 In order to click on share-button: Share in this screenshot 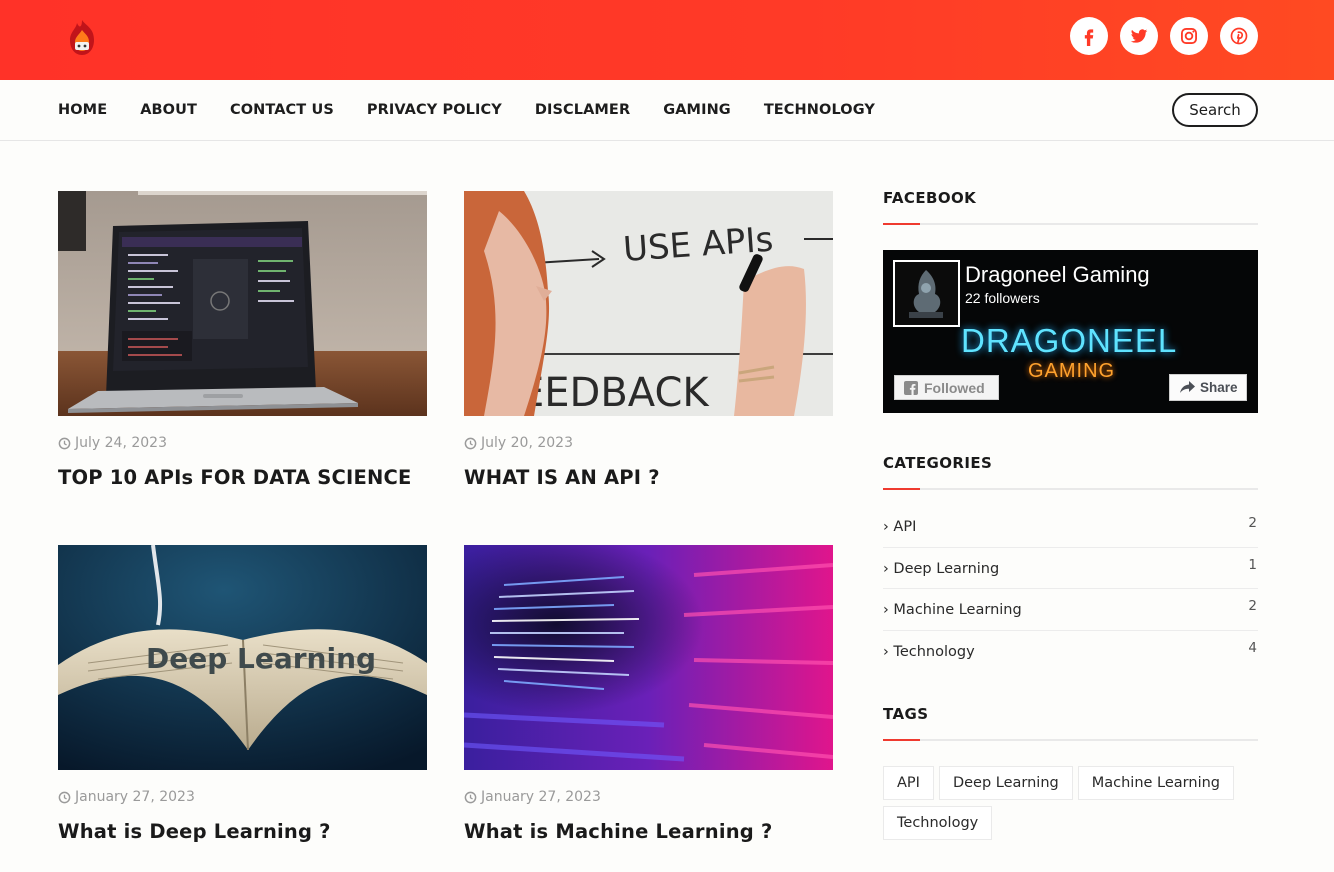, I will do `click(1208, 387)`.